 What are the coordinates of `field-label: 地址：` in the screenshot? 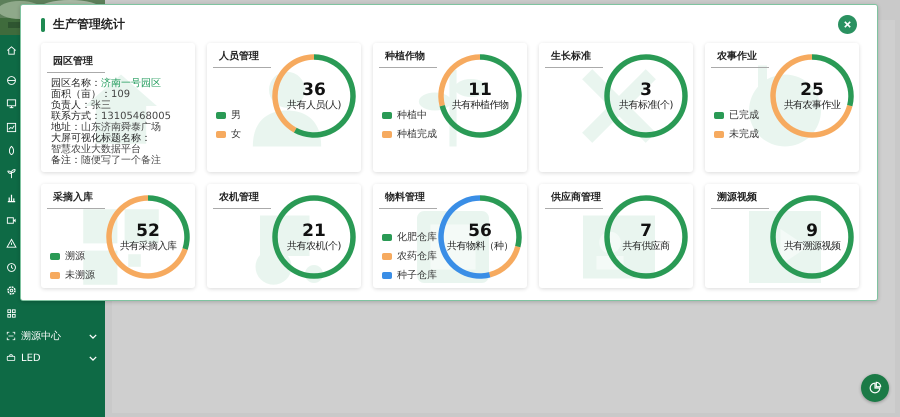 It's located at (66, 127).